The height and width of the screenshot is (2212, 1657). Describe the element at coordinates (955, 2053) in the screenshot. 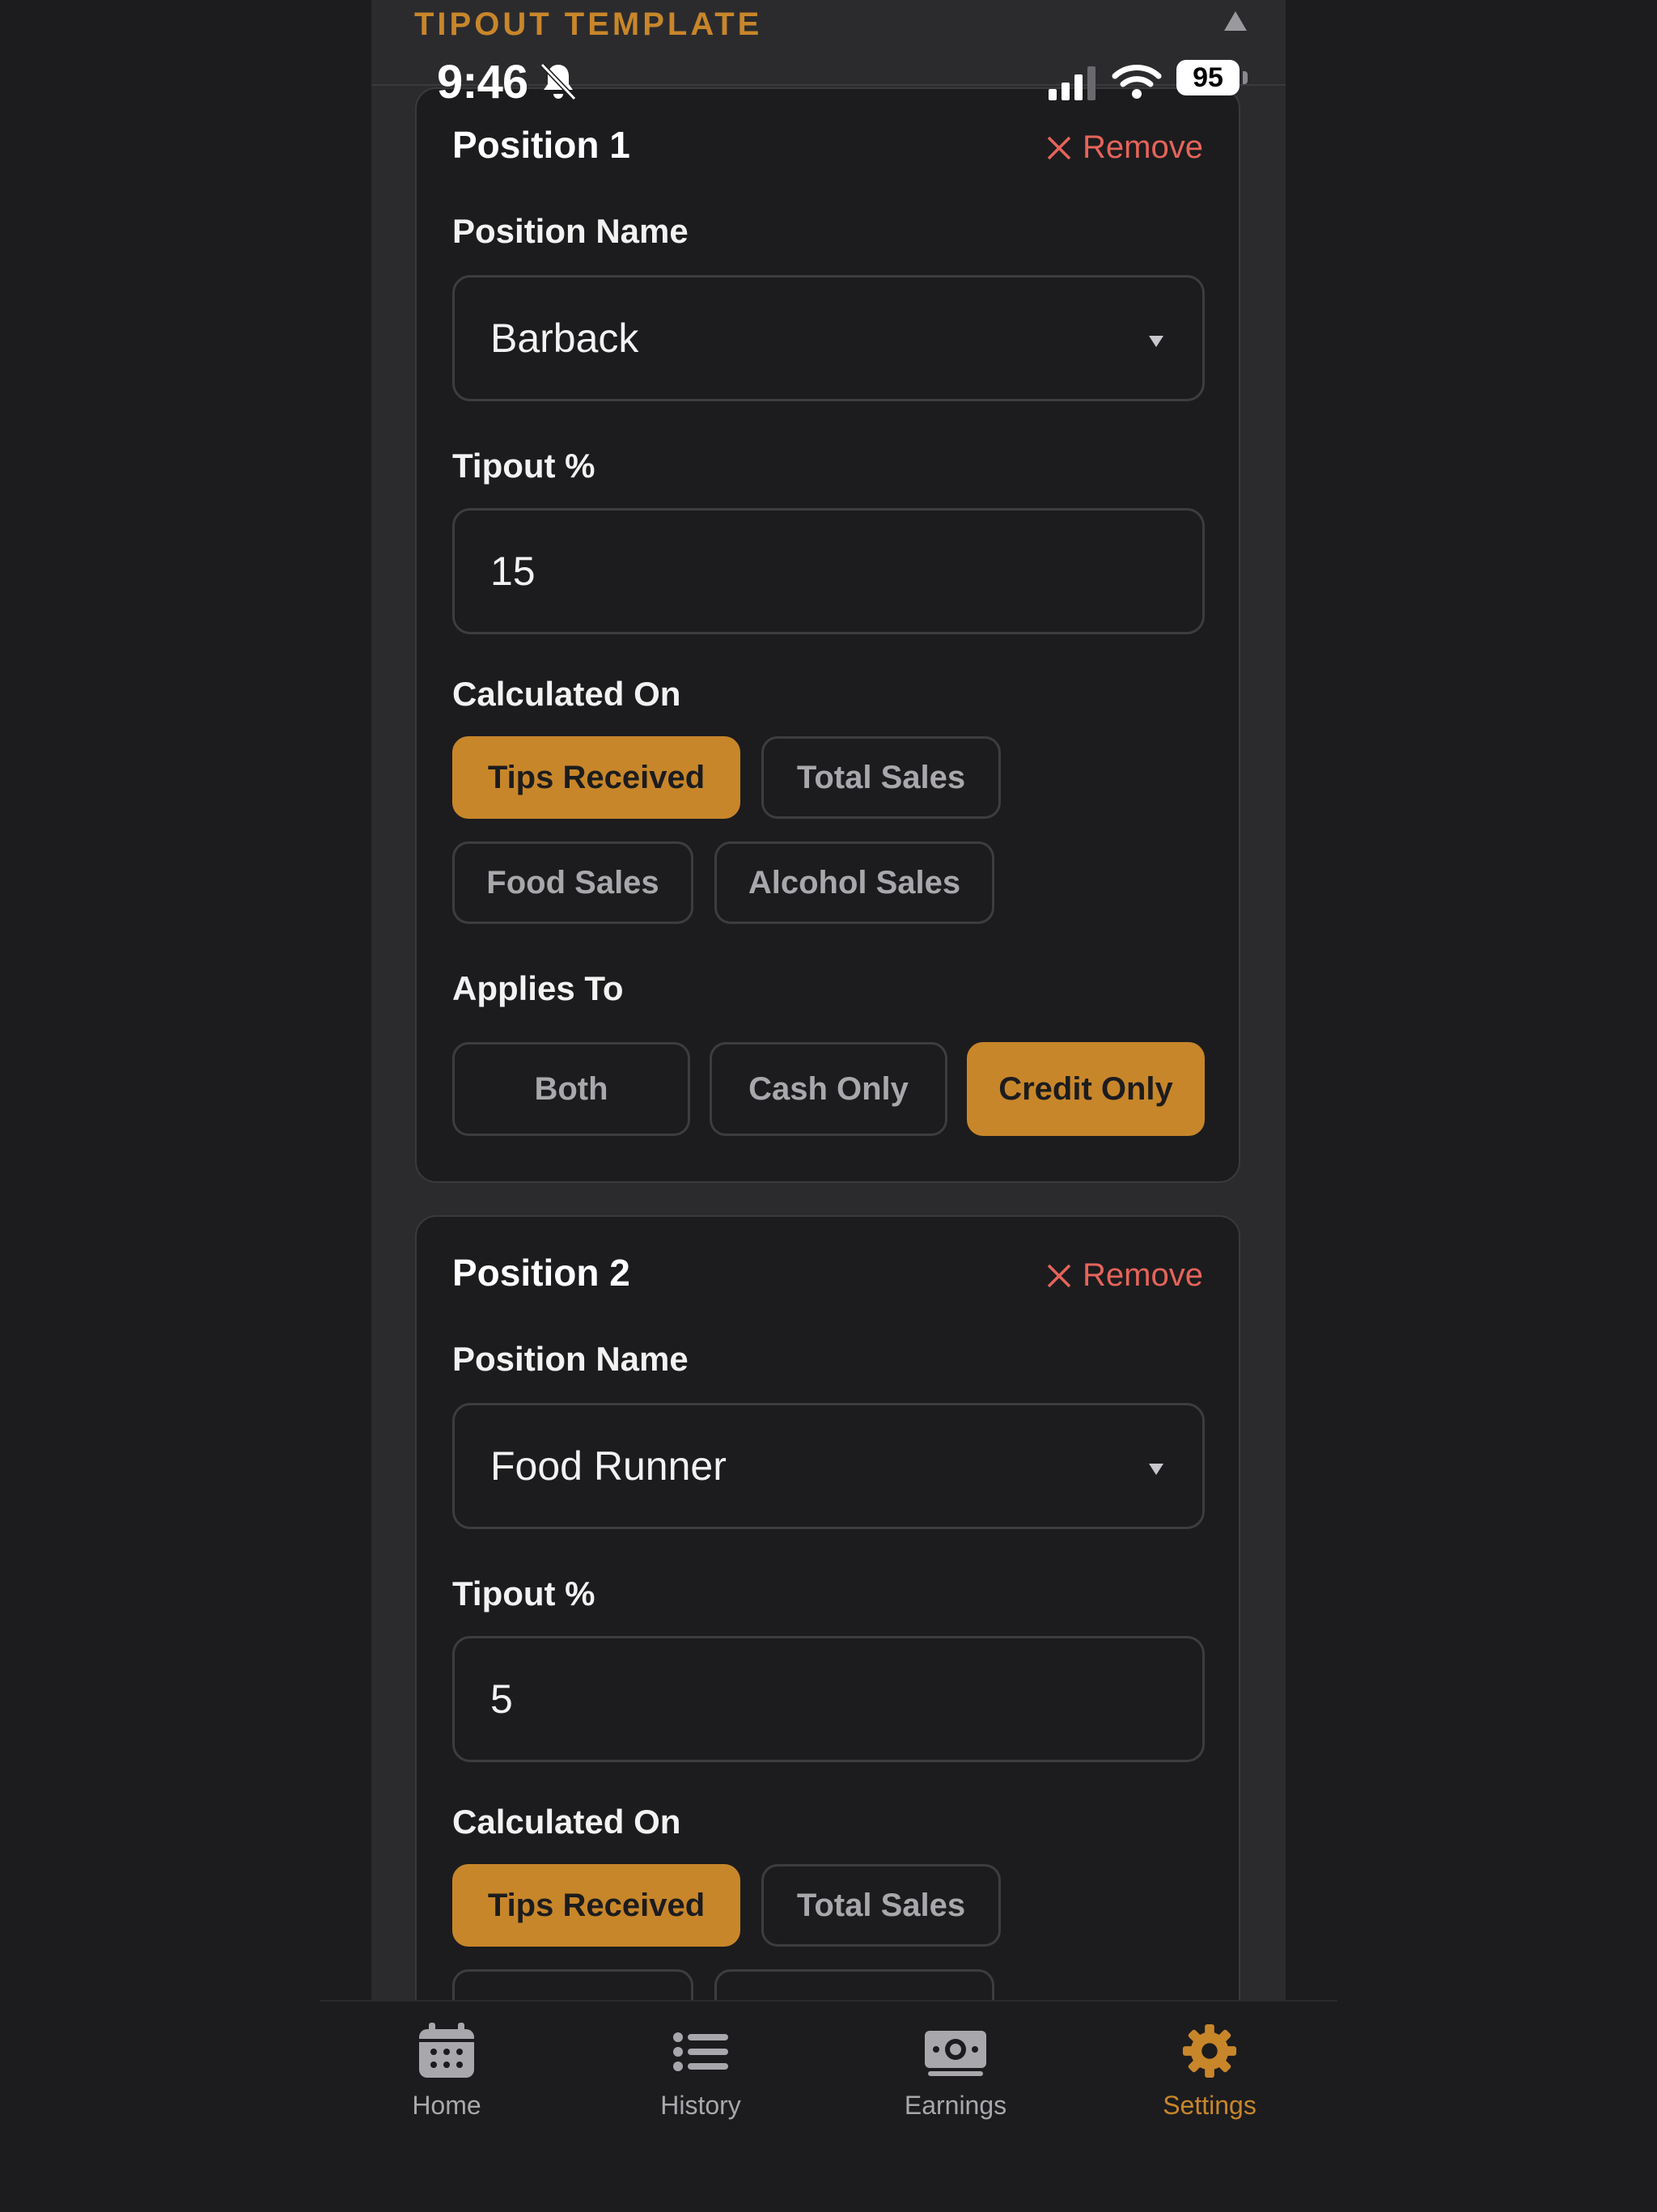

I see `money-icon` at that location.